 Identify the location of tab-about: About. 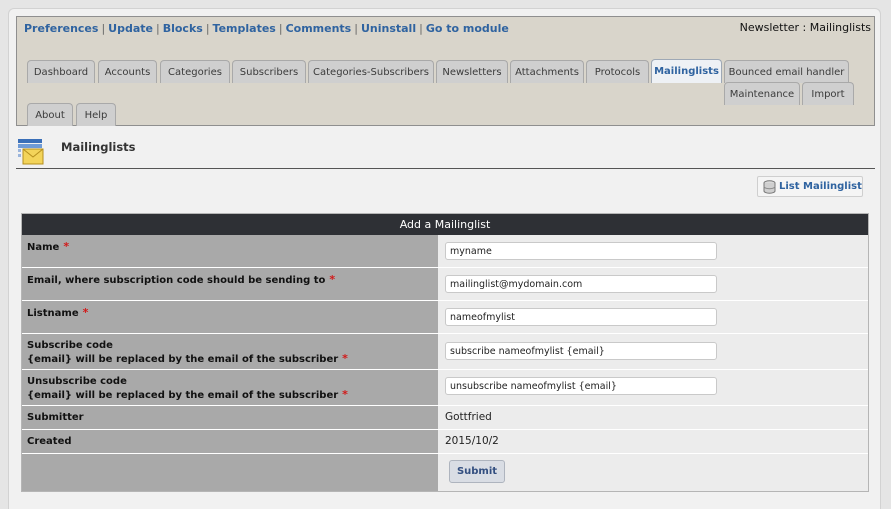
(50, 114).